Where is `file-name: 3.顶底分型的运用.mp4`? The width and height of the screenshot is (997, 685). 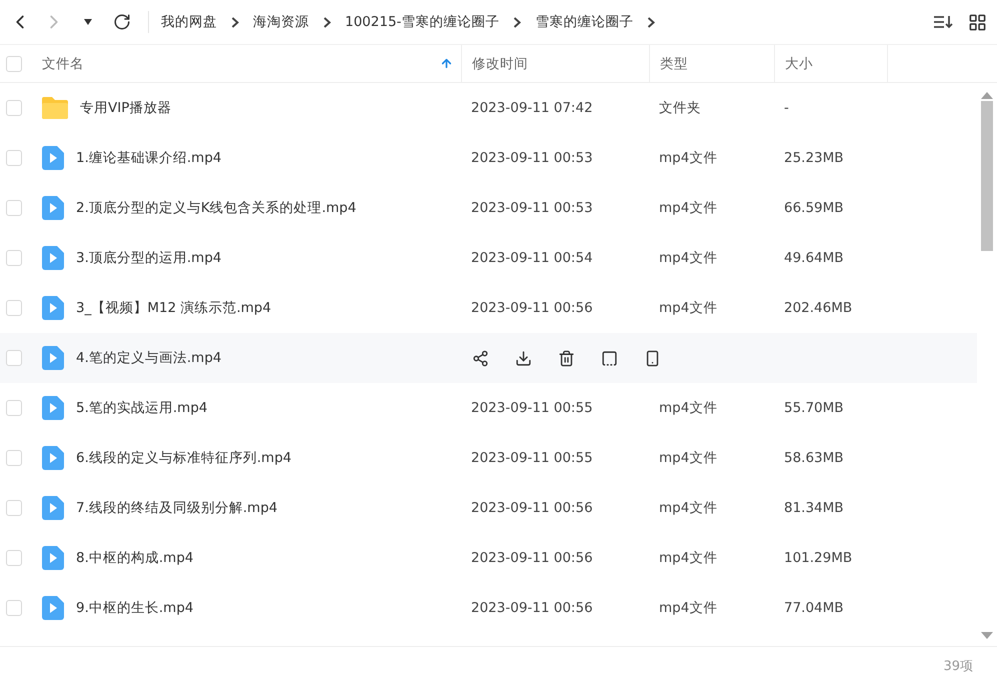 file-name: 3.顶底分型的运用.mp4 is located at coordinates (149, 258).